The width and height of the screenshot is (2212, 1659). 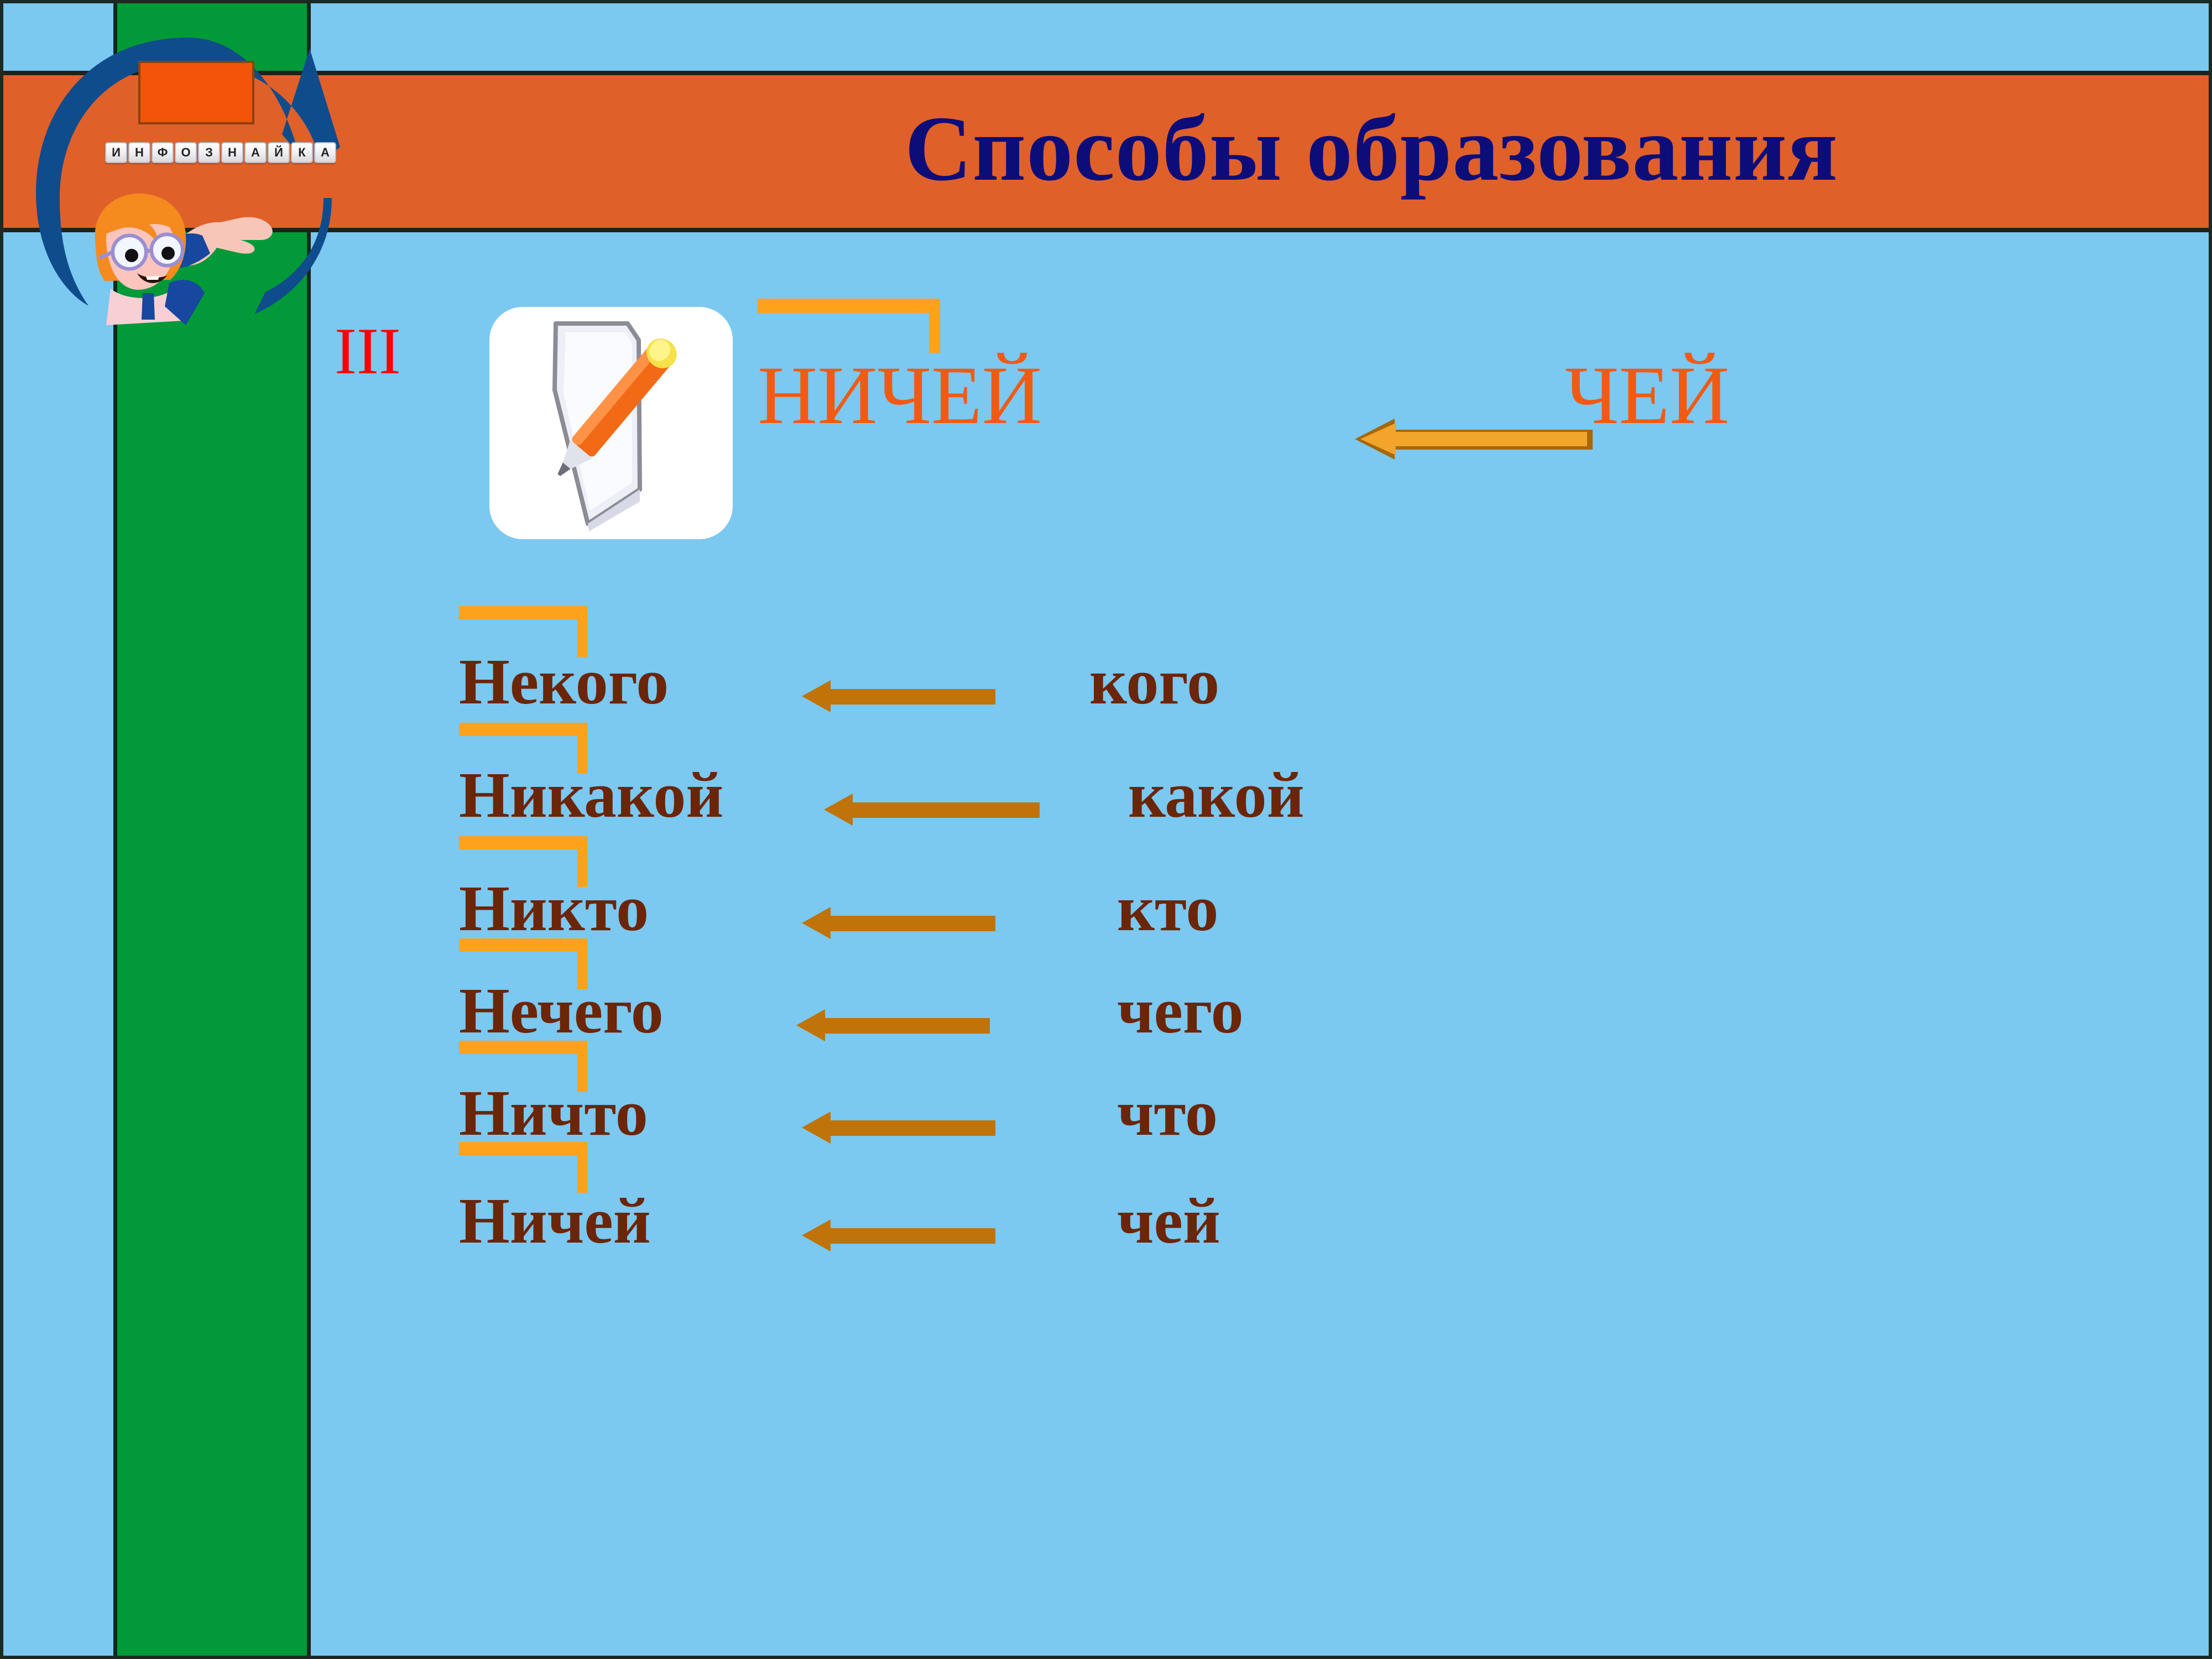 What do you see at coordinates (554, 909) in the screenshot?
I see `derived-word: Никто` at bounding box center [554, 909].